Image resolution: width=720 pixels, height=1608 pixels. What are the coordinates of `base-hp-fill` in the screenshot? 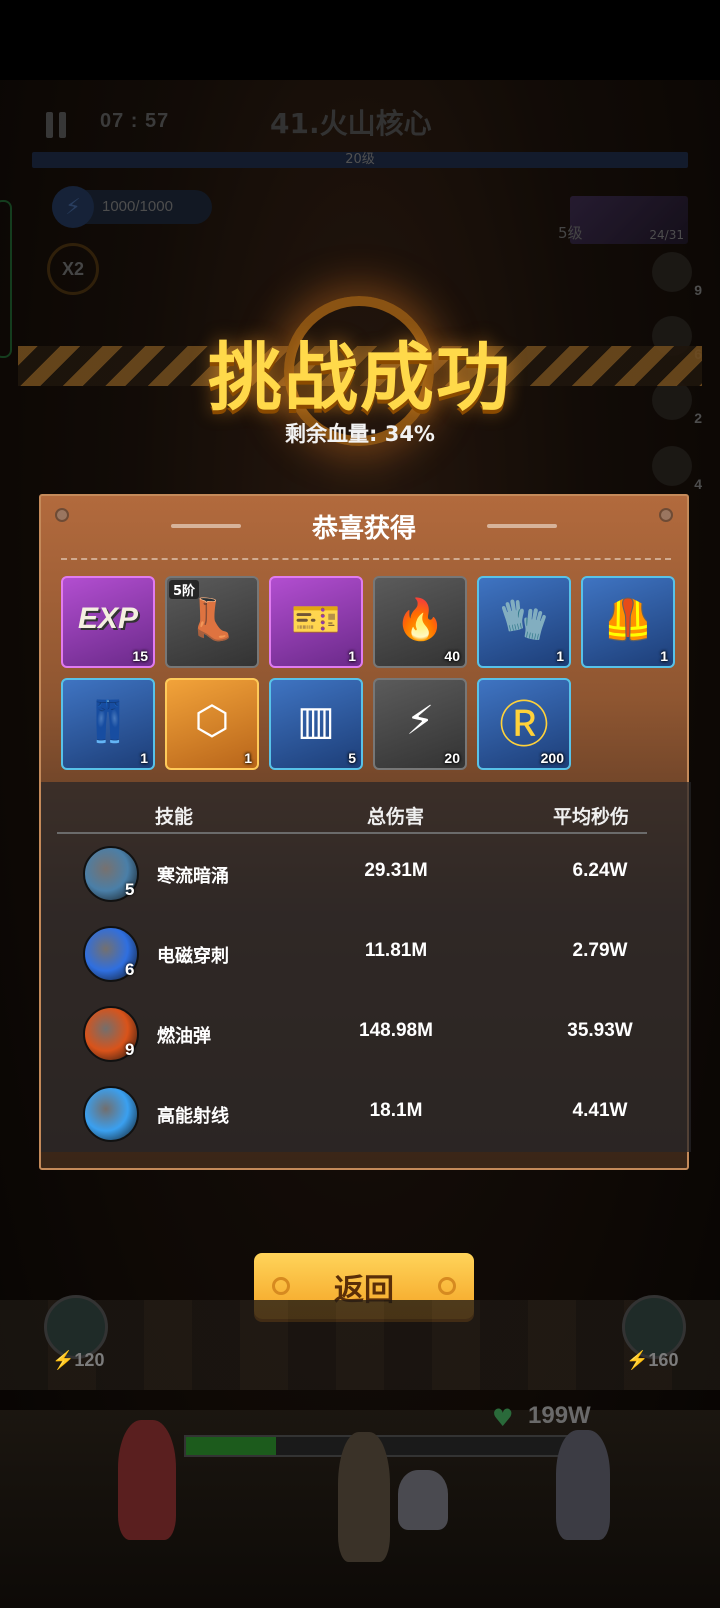 It's located at (231, 1446).